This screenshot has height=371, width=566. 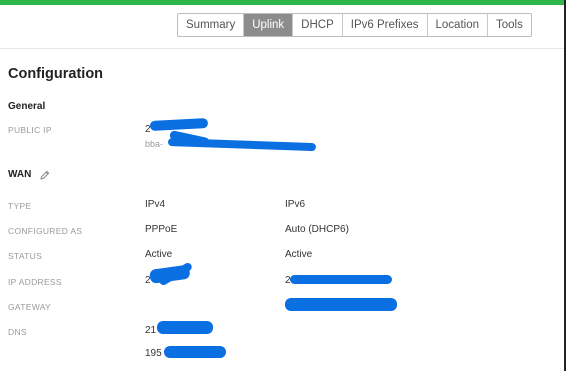 I want to click on gateway-label: GATEWAY, so click(x=30, y=307).